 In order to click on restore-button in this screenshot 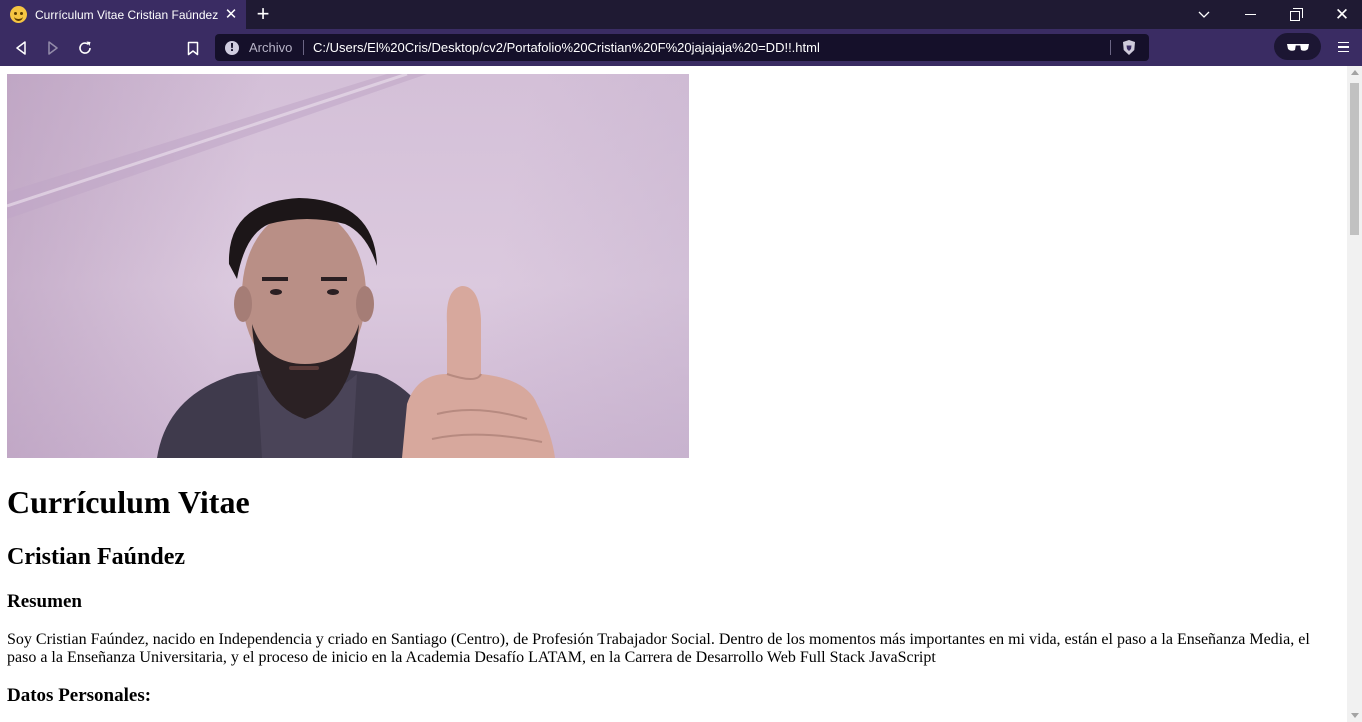, I will do `click(1296, 14)`.